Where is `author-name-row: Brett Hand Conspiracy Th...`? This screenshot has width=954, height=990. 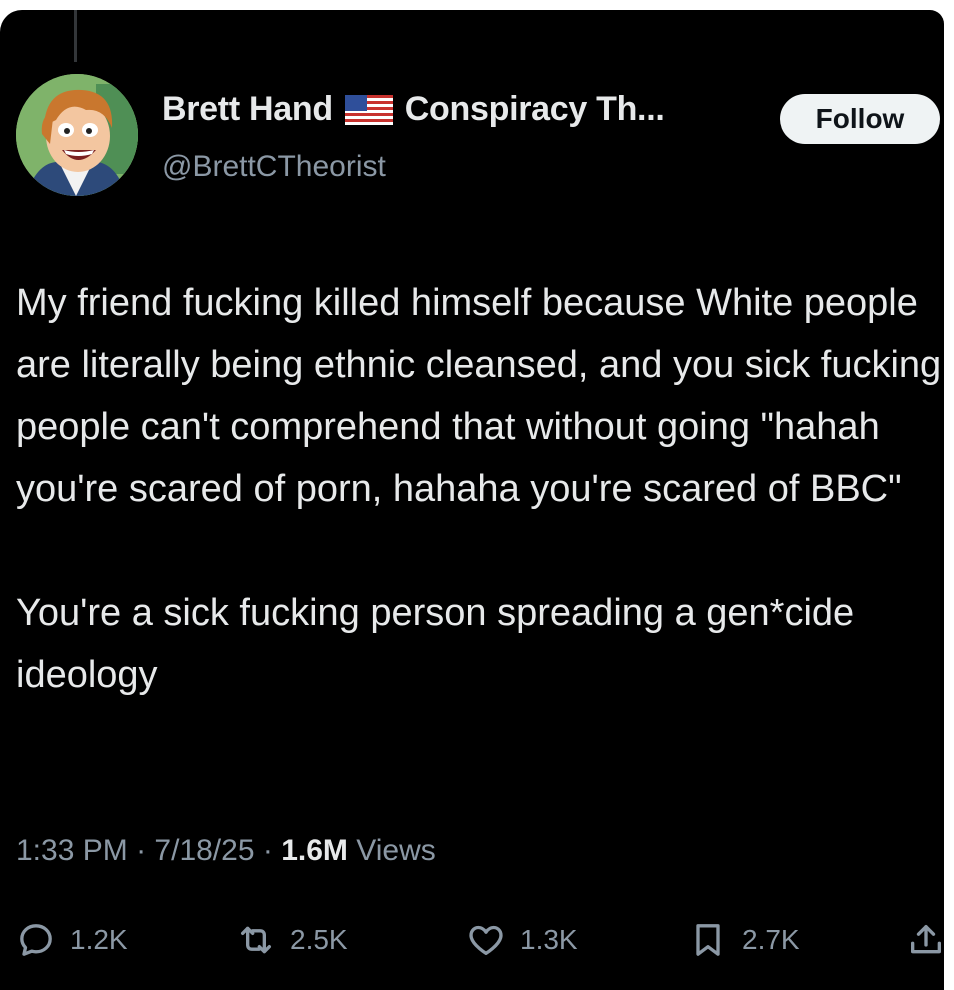
author-name-row: Brett Hand Conspiracy Th... is located at coordinates (413, 109).